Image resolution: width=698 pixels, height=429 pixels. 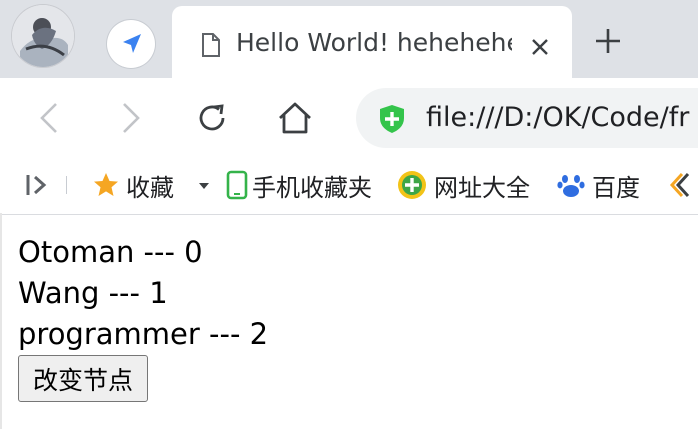 What do you see at coordinates (1, 321) in the screenshot?
I see `page-left-edge` at bounding box center [1, 321].